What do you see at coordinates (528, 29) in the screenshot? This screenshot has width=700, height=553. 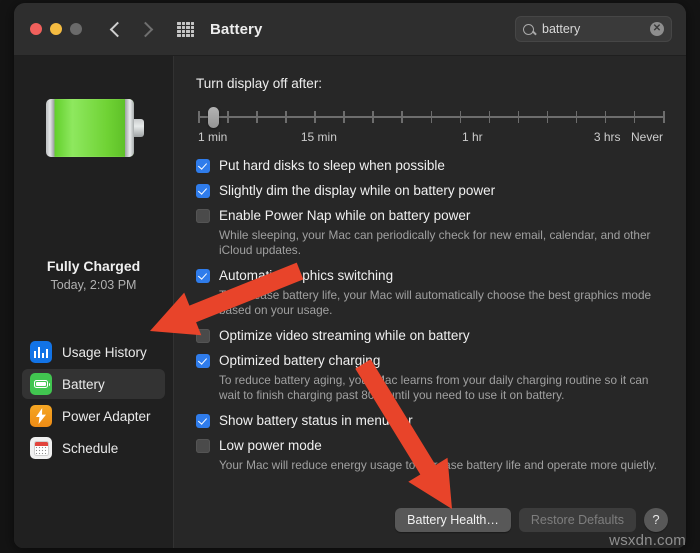 I see `search-icon` at bounding box center [528, 29].